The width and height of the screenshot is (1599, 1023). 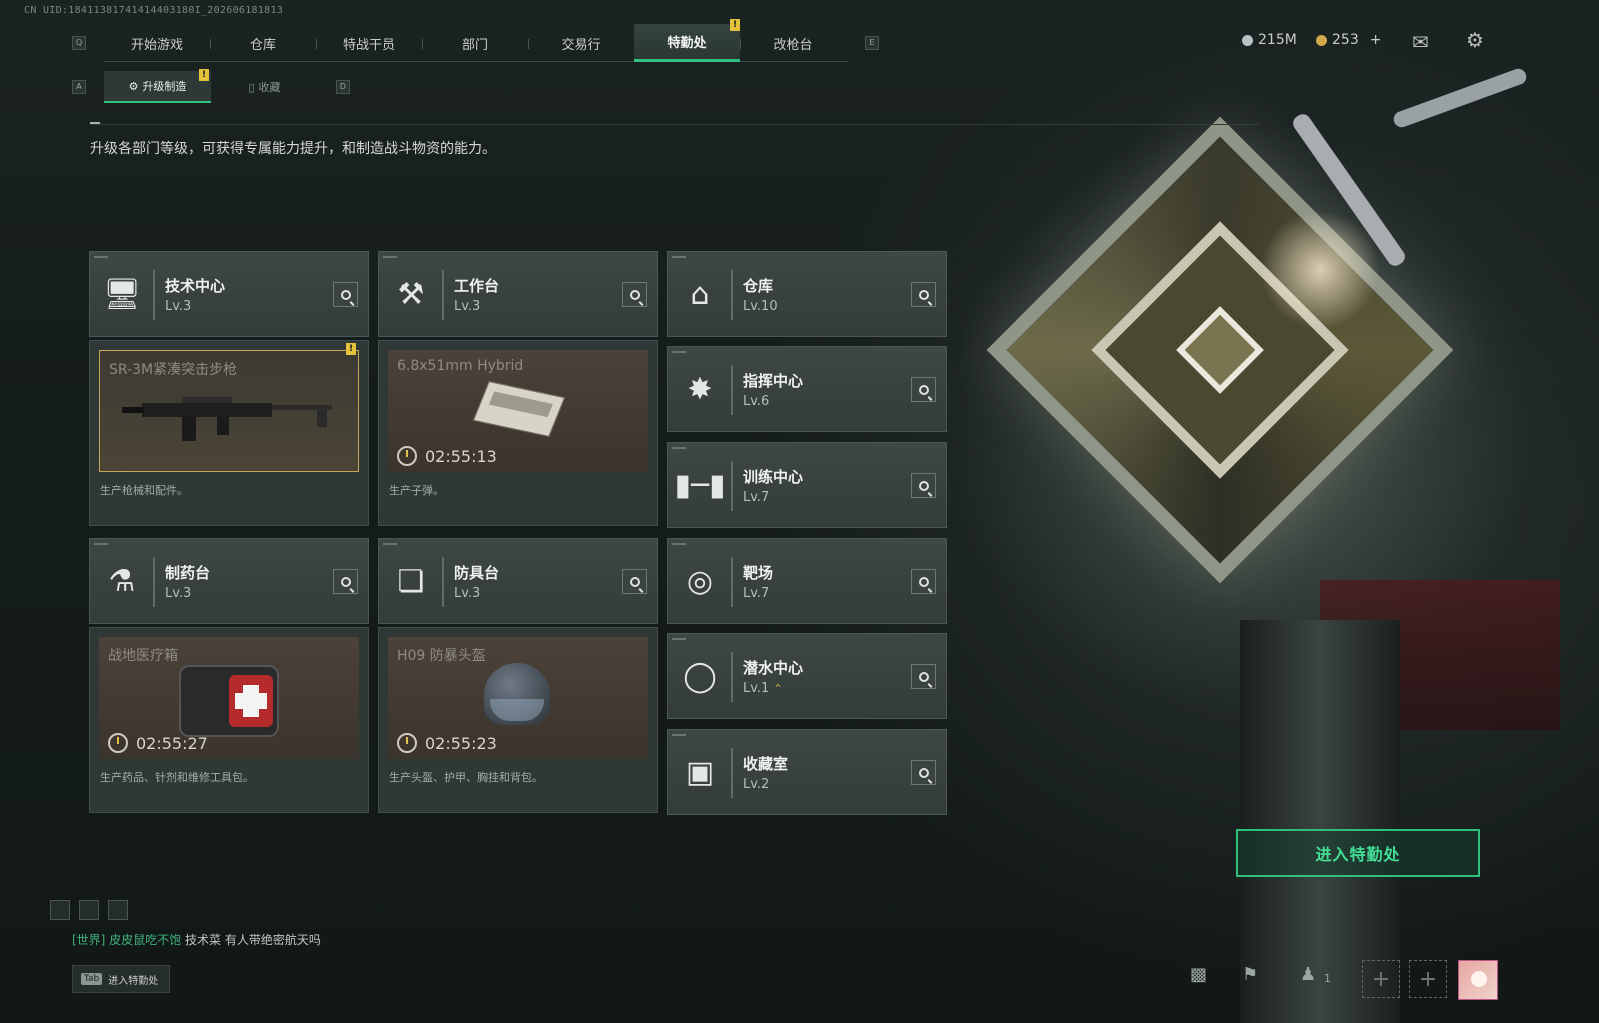 I want to click on production-desc: 生产枪械和配件。, so click(x=144, y=490).